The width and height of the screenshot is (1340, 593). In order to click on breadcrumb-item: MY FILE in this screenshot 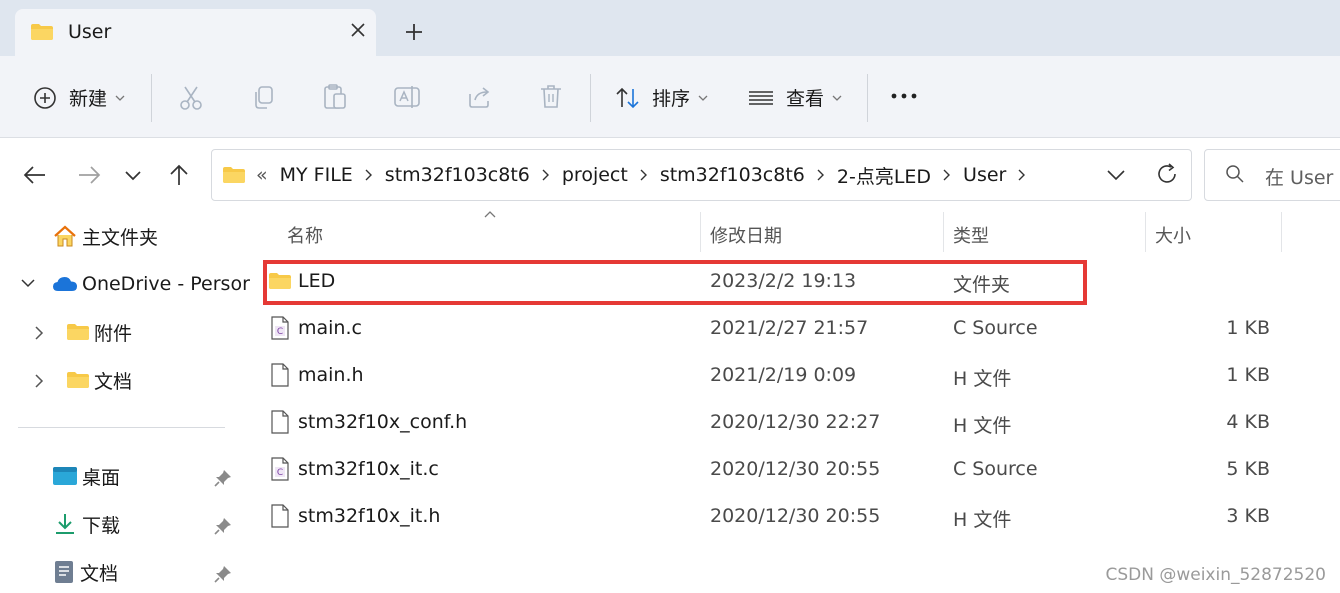, I will do `click(316, 175)`.